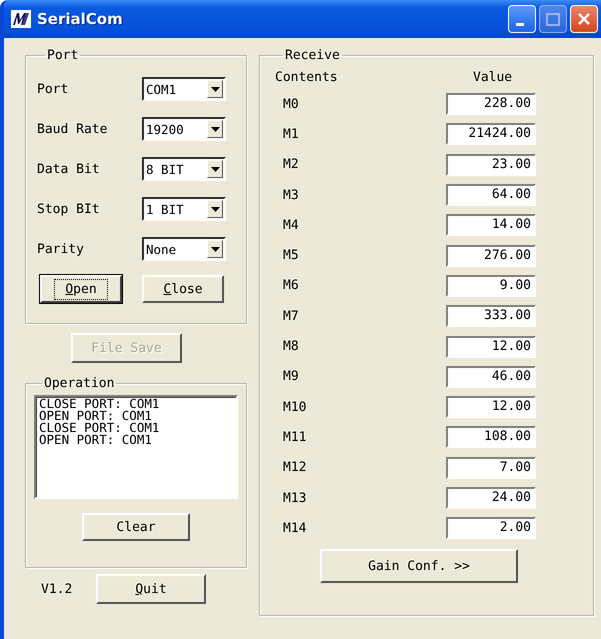 The image size is (601, 639). I want to click on channel-label: M7, so click(291, 316).